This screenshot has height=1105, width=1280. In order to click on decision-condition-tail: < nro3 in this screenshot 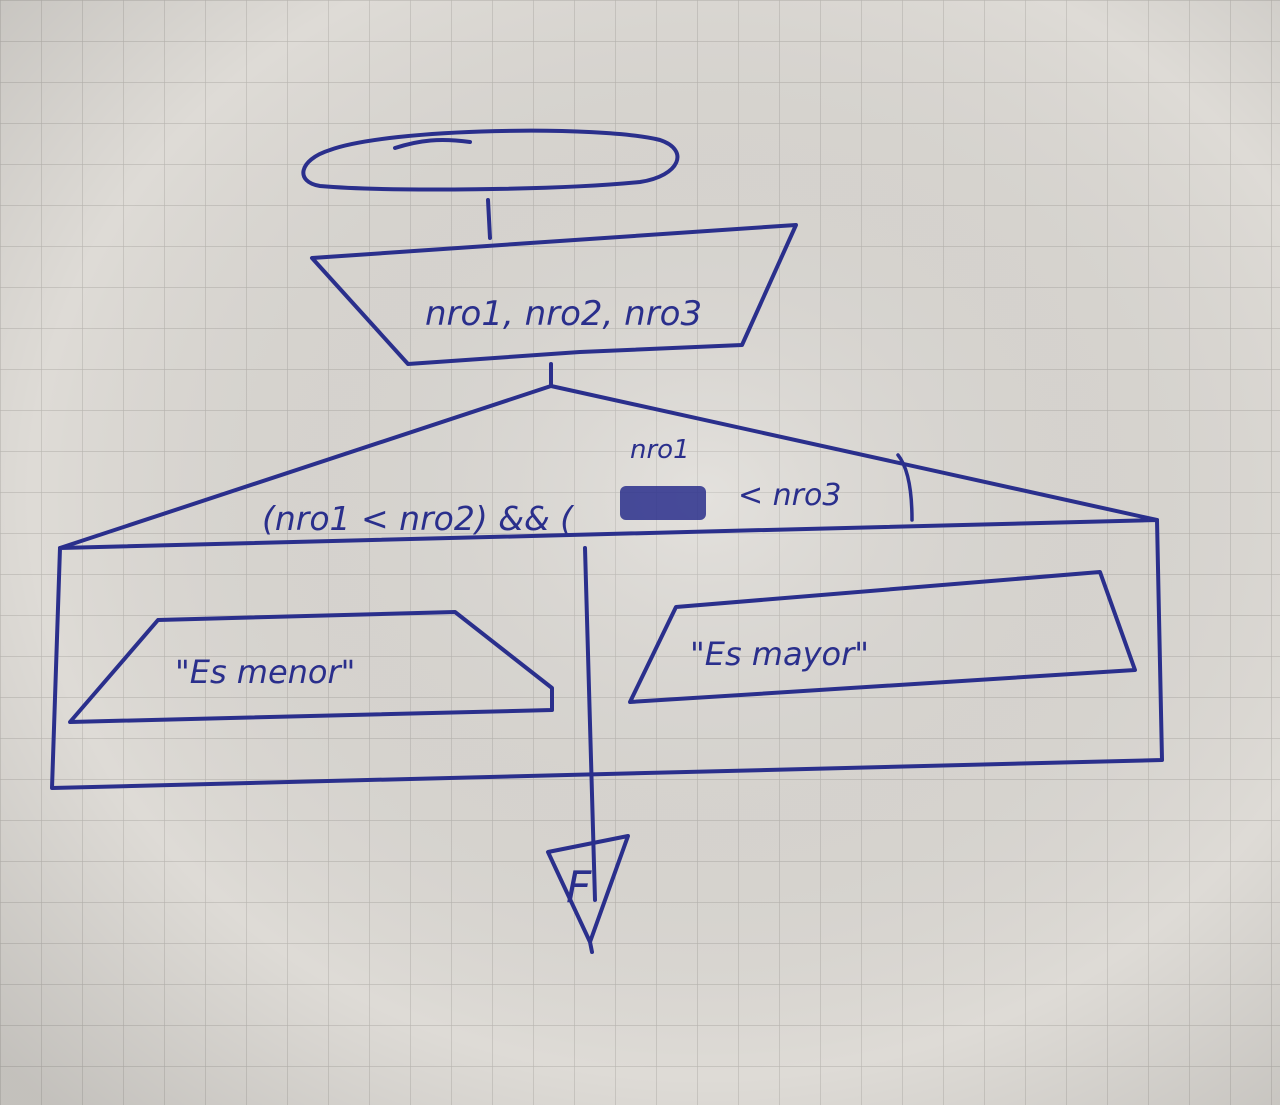, I will do `click(789, 495)`.